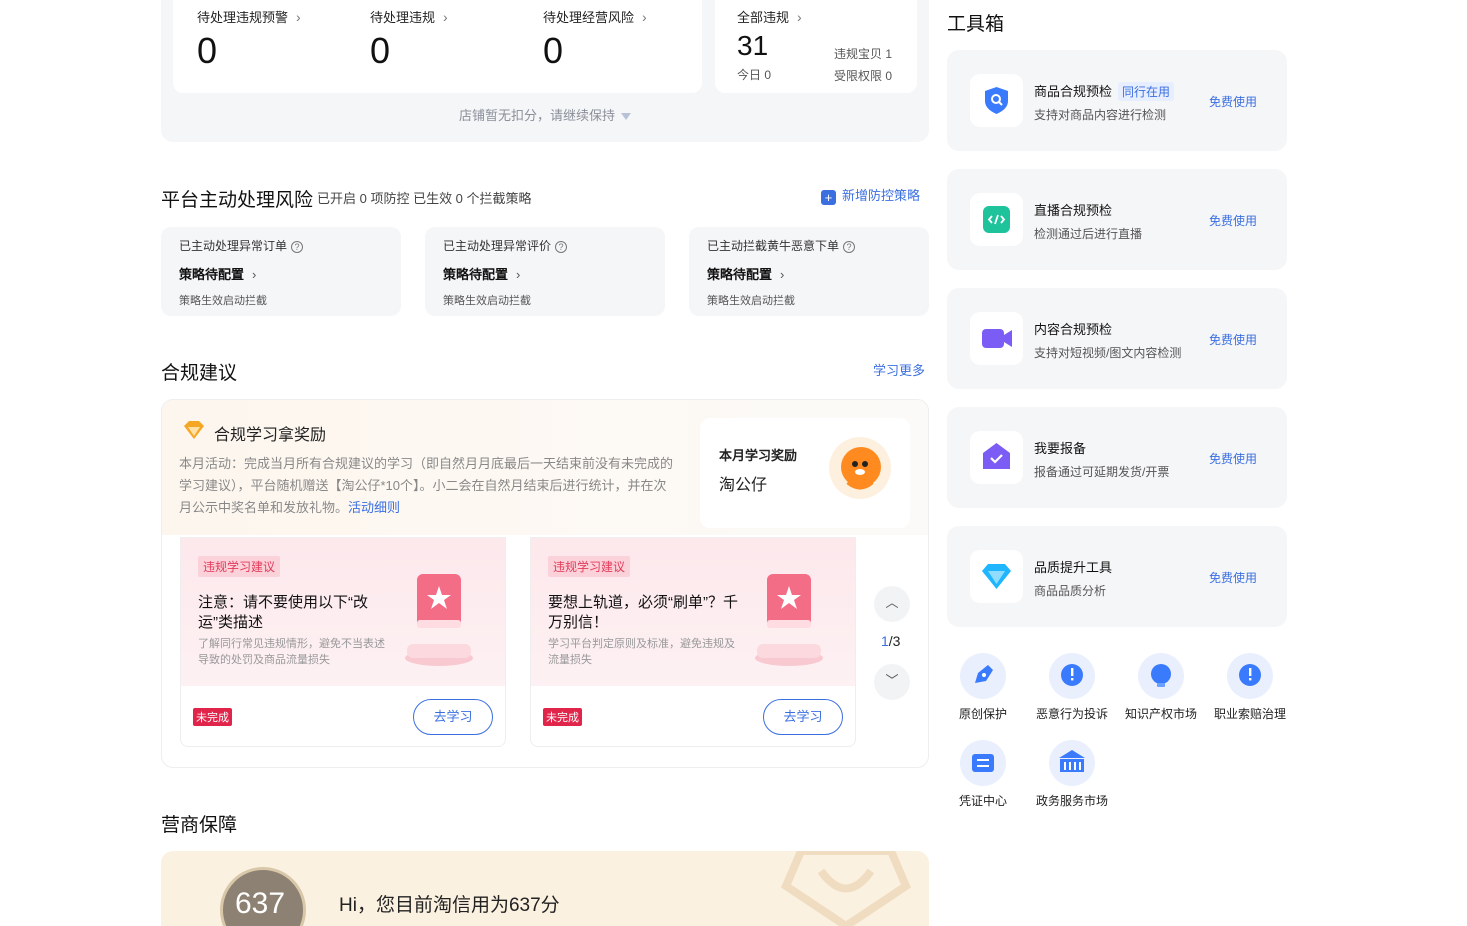 This screenshot has height=926, width=1467. What do you see at coordinates (828, 197) in the screenshot?
I see `plus-square-icon: +` at bounding box center [828, 197].